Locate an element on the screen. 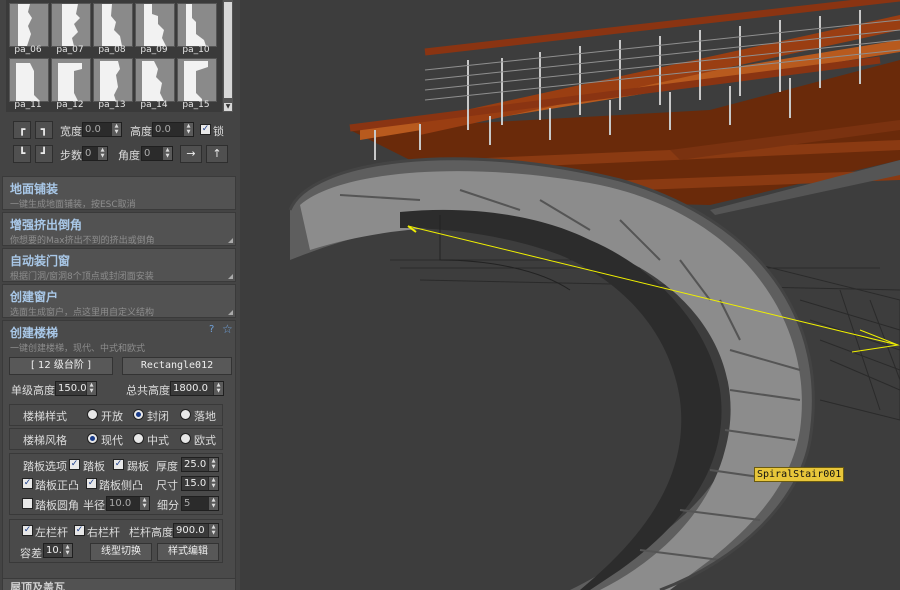 This screenshot has height=590, width=900. rollout-title: 创建窗户 is located at coordinates (34, 297).